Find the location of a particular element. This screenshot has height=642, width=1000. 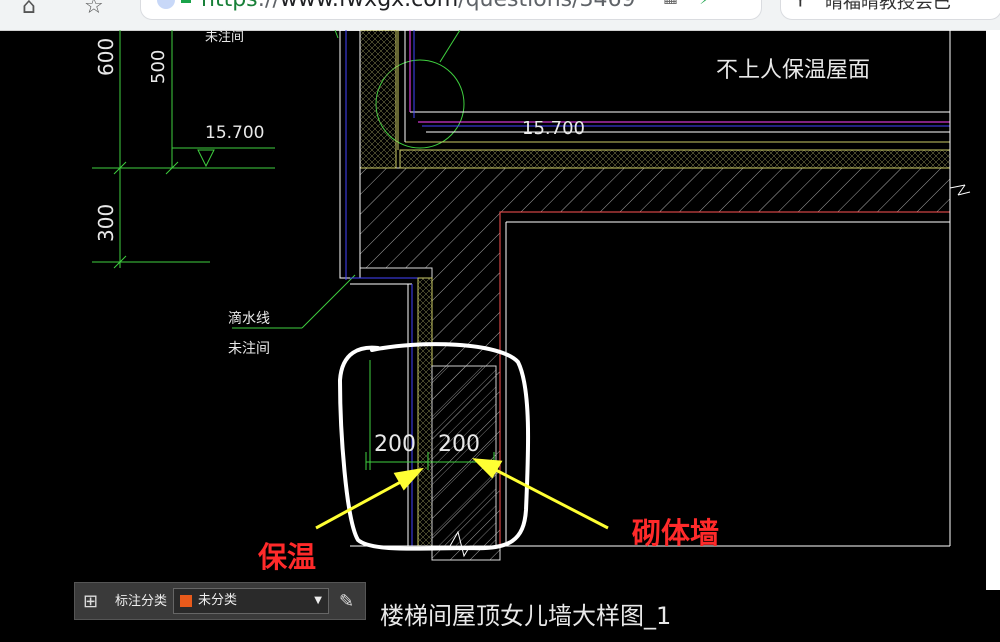

site-info-icon is located at coordinates (166, 4).